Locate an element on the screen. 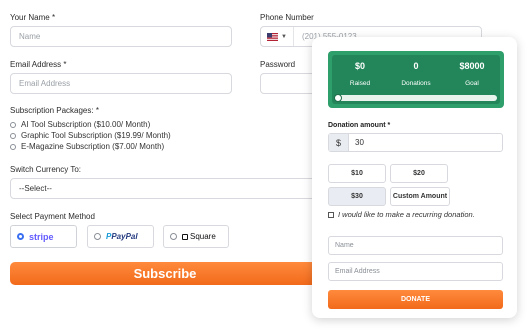  recurring-checkbox is located at coordinates (331, 214).